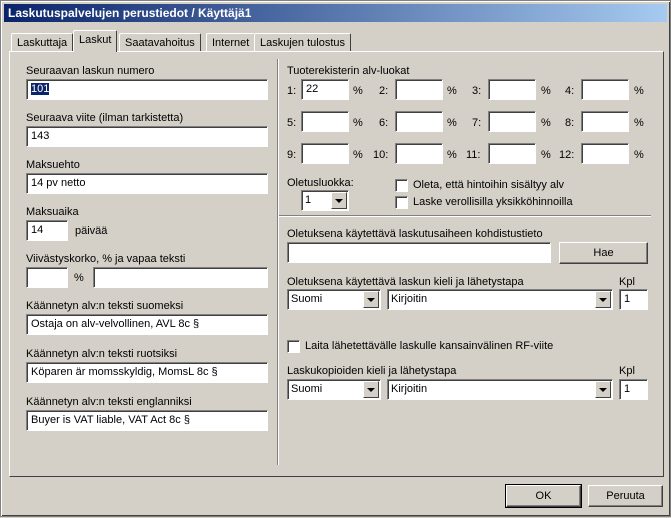  Describe the element at coordinates (384, 91) in the screenshot. I see `vat-class-number: 2:` at that location.